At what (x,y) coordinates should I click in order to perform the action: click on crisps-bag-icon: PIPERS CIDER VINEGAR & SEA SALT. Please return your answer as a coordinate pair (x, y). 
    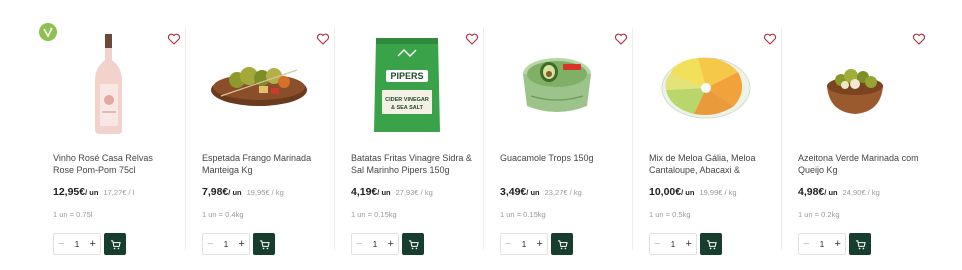
    Looking at the image, I should click on (407, 84).